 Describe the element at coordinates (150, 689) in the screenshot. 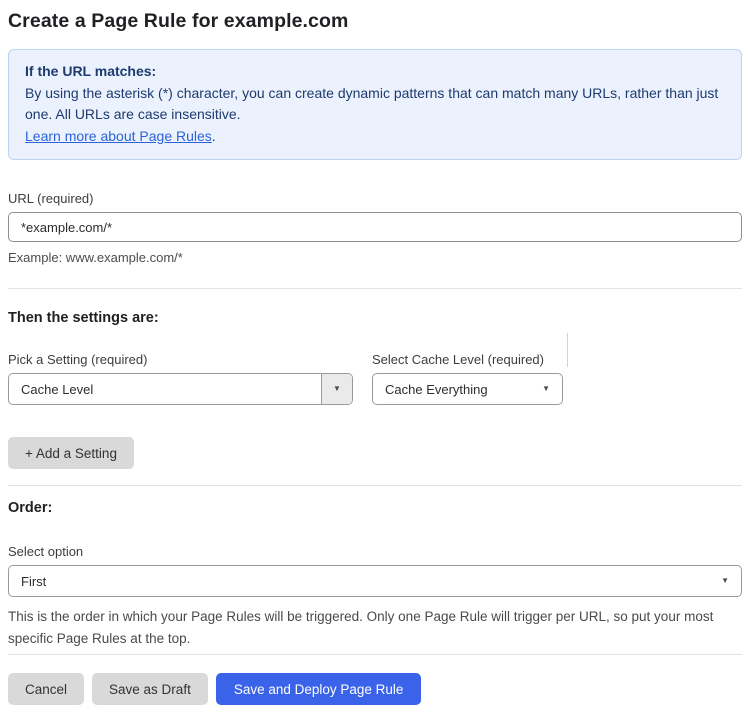

I see `save-as-draft-button: Save as Draft` at that location.